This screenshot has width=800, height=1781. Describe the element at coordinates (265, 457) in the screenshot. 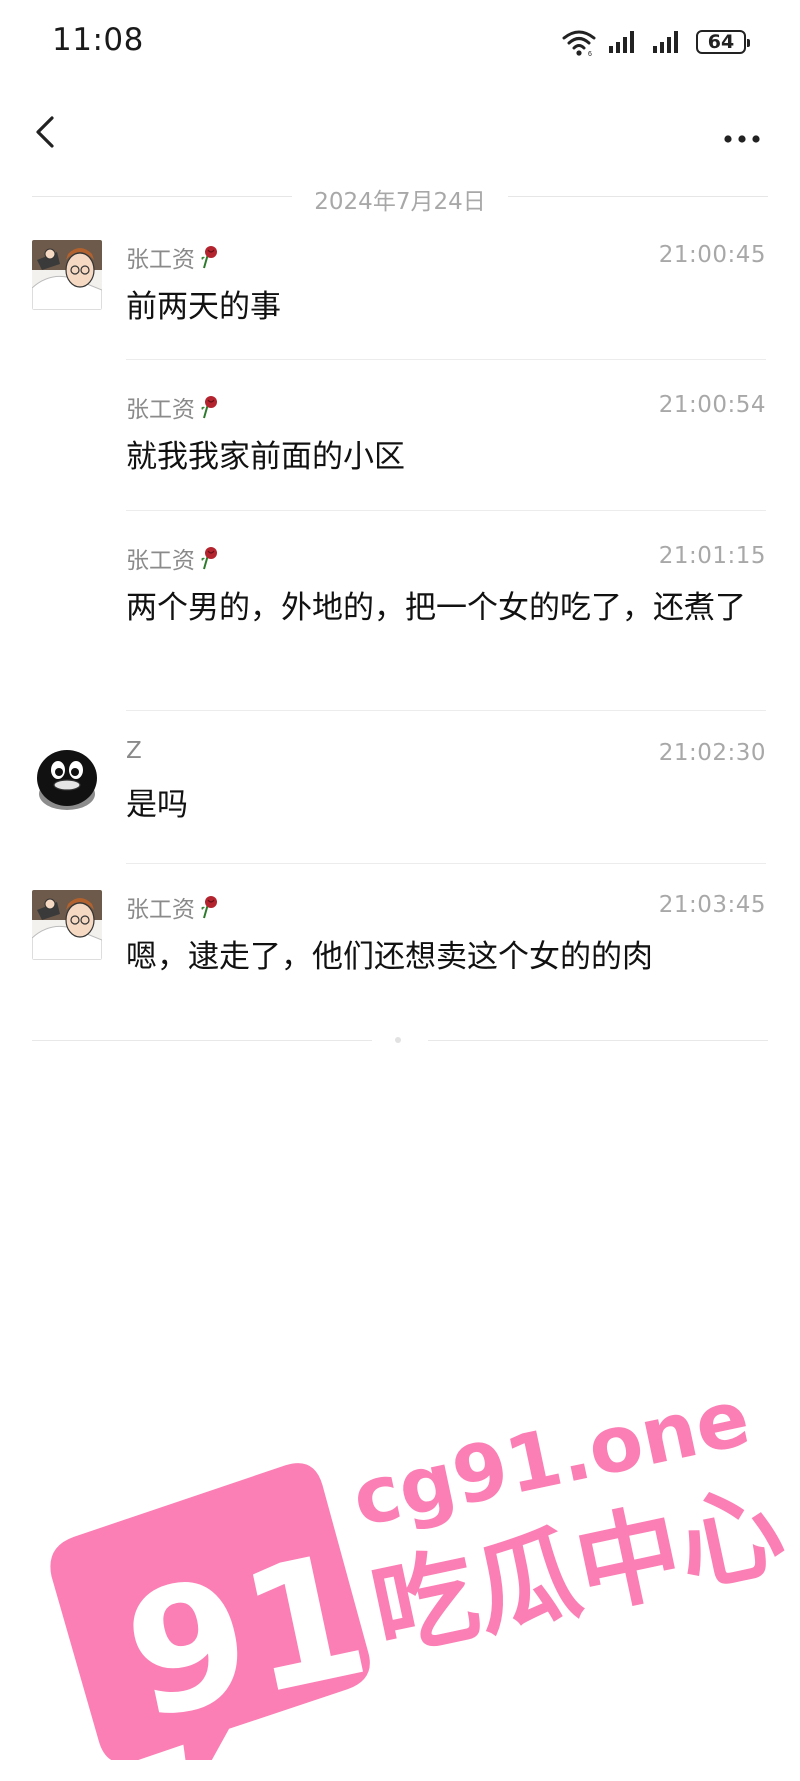

I see `message-text: 就我我家前面的小区` at that location.